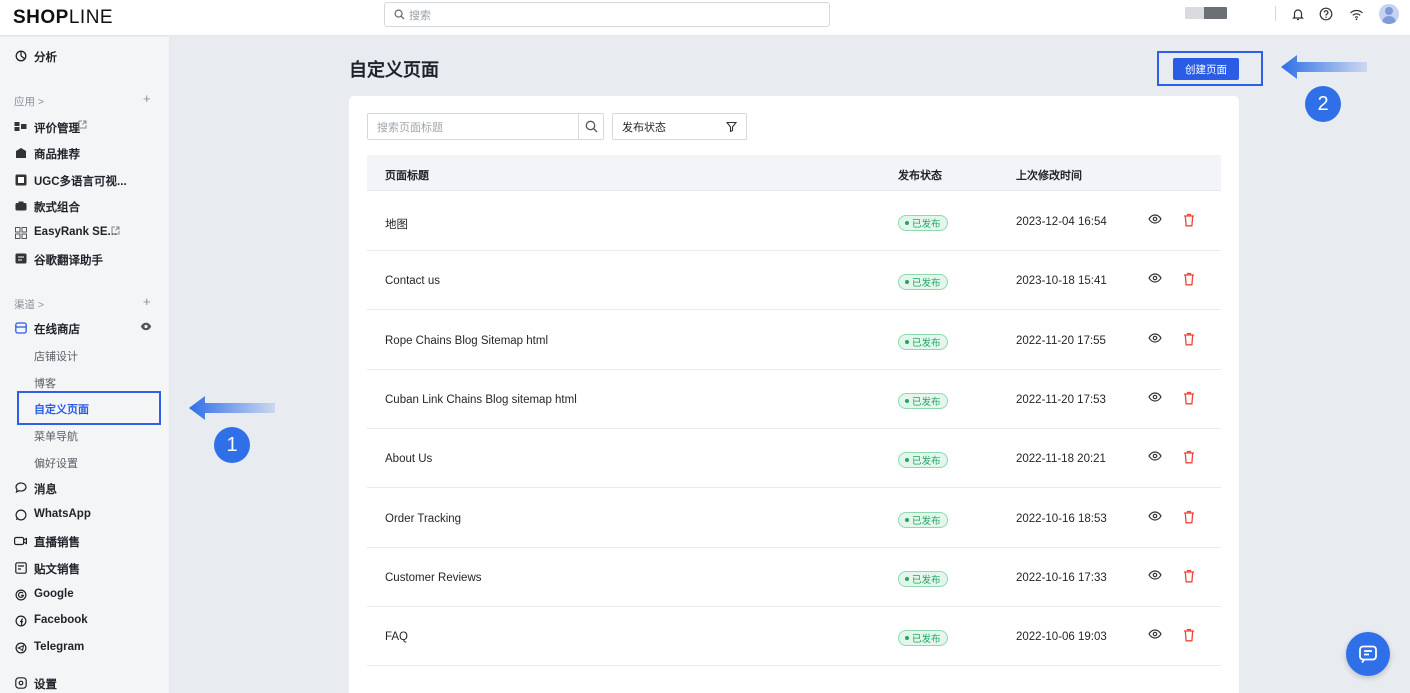  Describe the element at coordinates (20, 540) in the screenshot. I see `live-icon` at that location.